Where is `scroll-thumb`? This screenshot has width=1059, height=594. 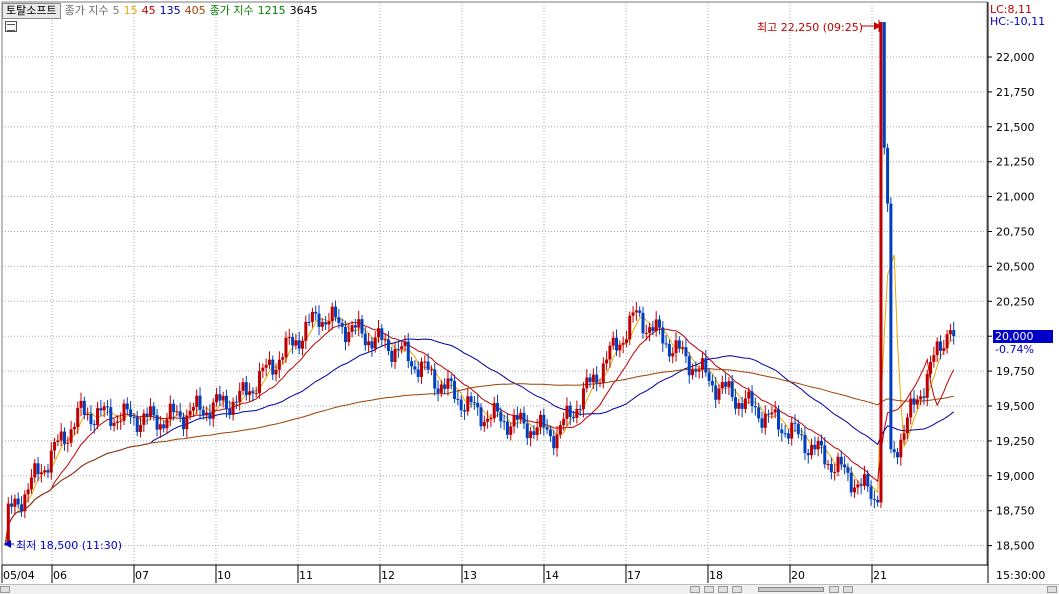 scroll-thumb is located at coordinates (791, 589).